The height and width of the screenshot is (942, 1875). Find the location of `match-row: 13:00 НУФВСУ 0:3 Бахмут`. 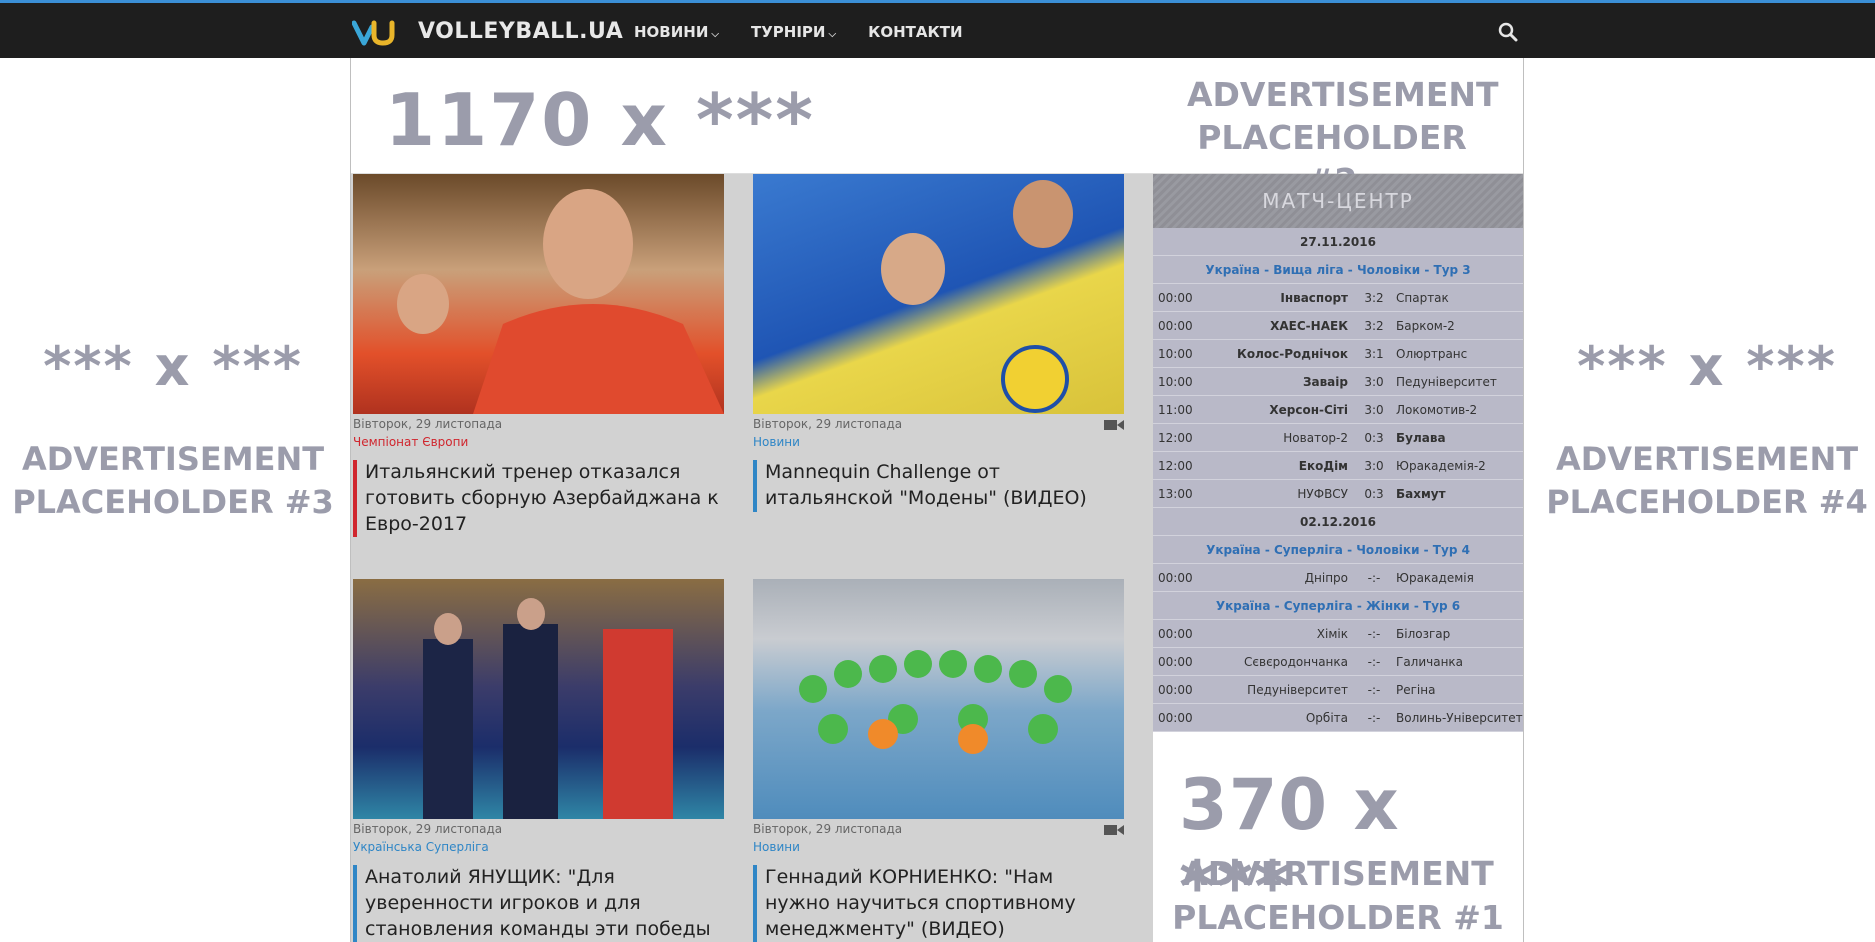

match-row: 13:00 НУФВСУ 0:3 Бахмут is located at coordinates (1338, 494).